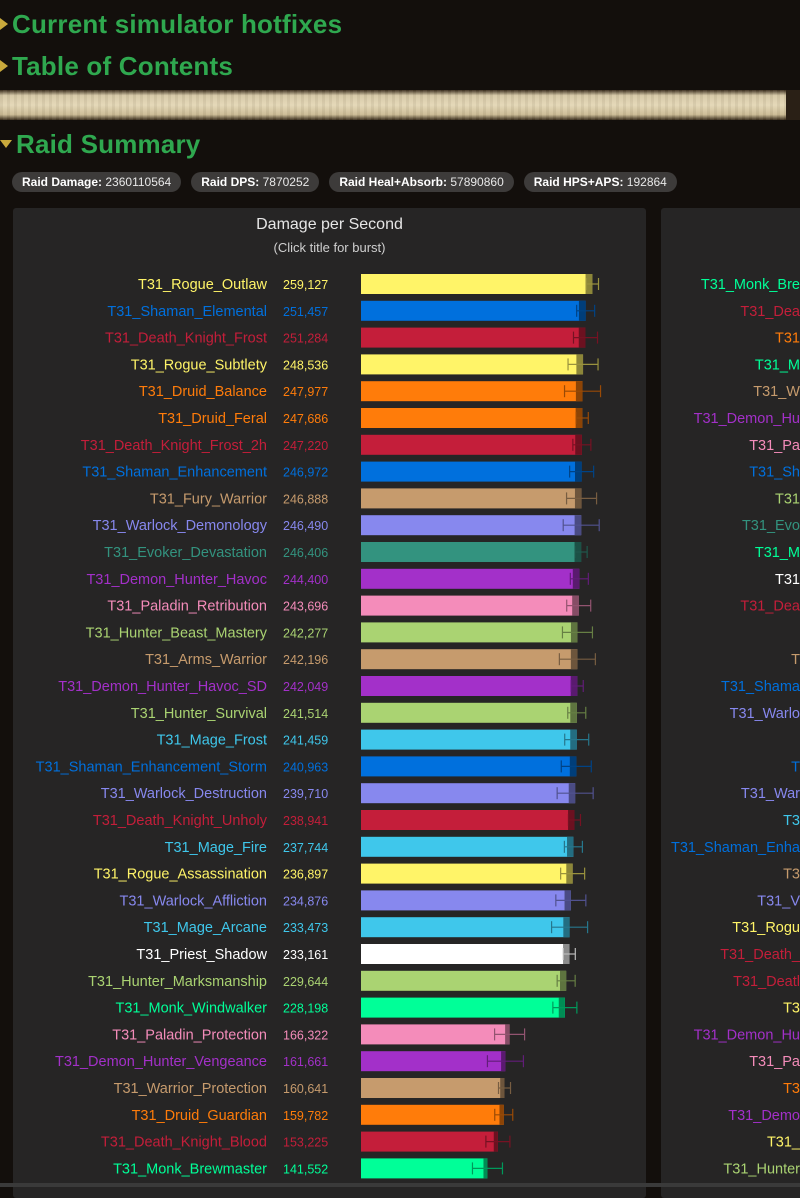 The width and height of the screenshot is (800, 1198). I want to click on category-label: T31_Paladin_Retribution, so click(187, 607).